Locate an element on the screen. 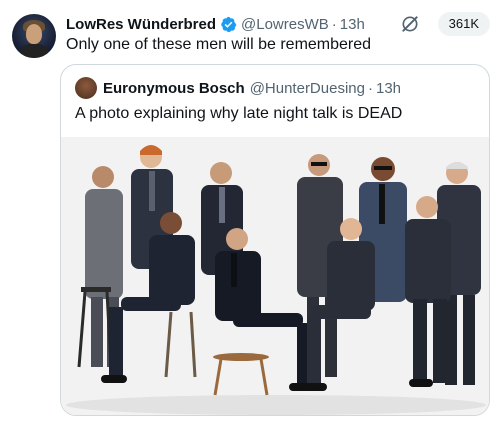 The height and width of the screenshot is (421, 500). author-display-name: LowRes Wünderbred is located at coordinates (141, 24).